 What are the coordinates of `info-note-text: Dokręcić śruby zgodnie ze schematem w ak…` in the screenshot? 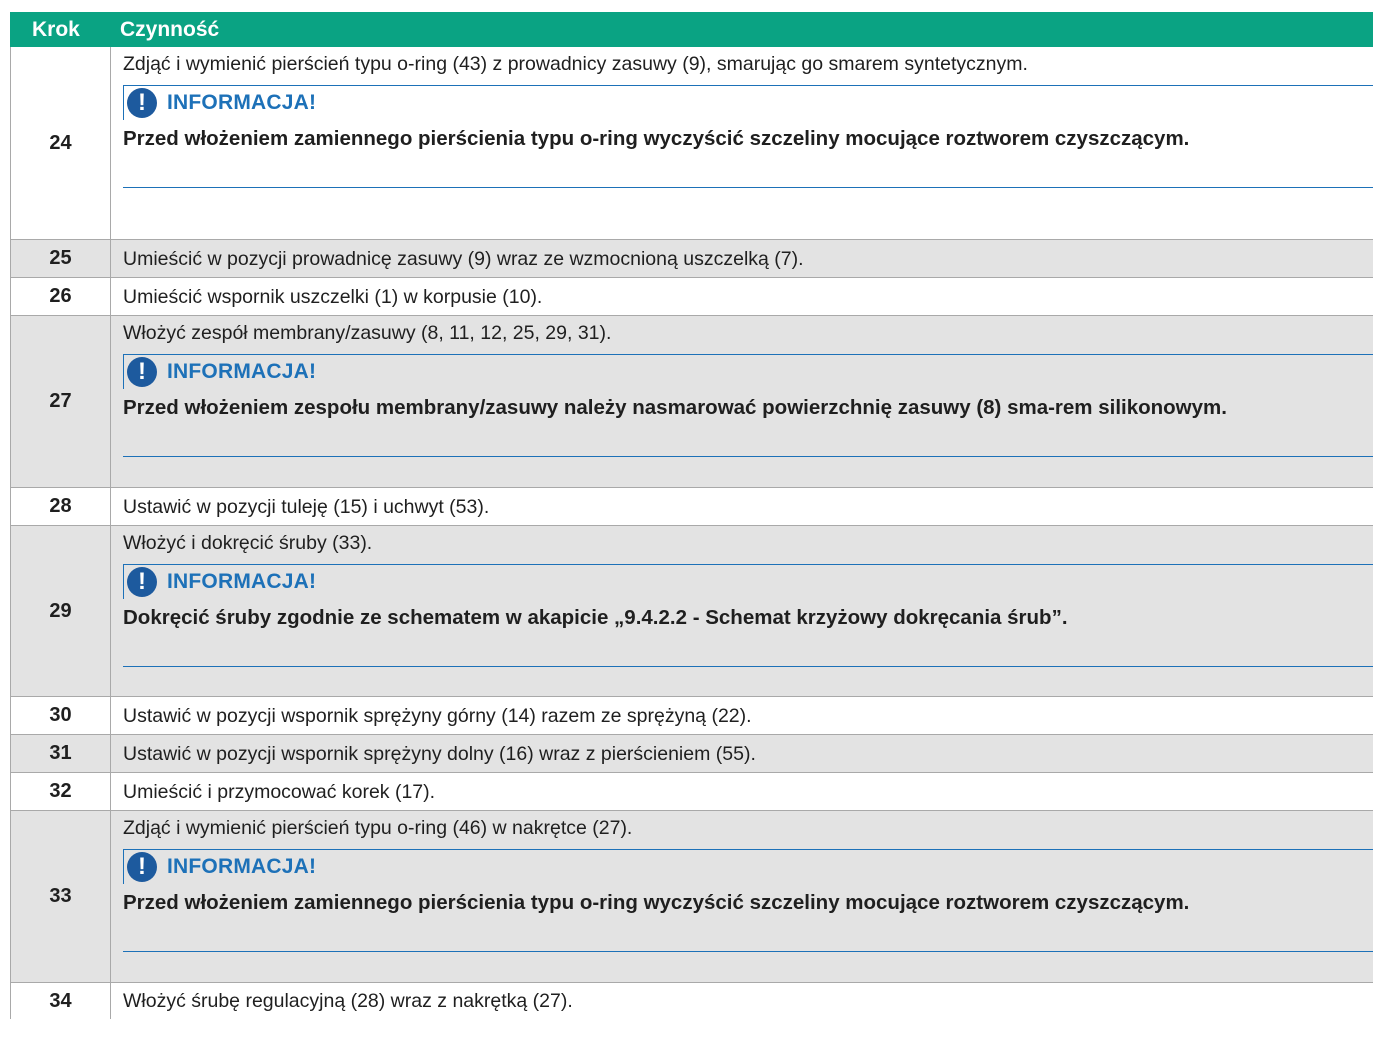 It's located at (748, 633).